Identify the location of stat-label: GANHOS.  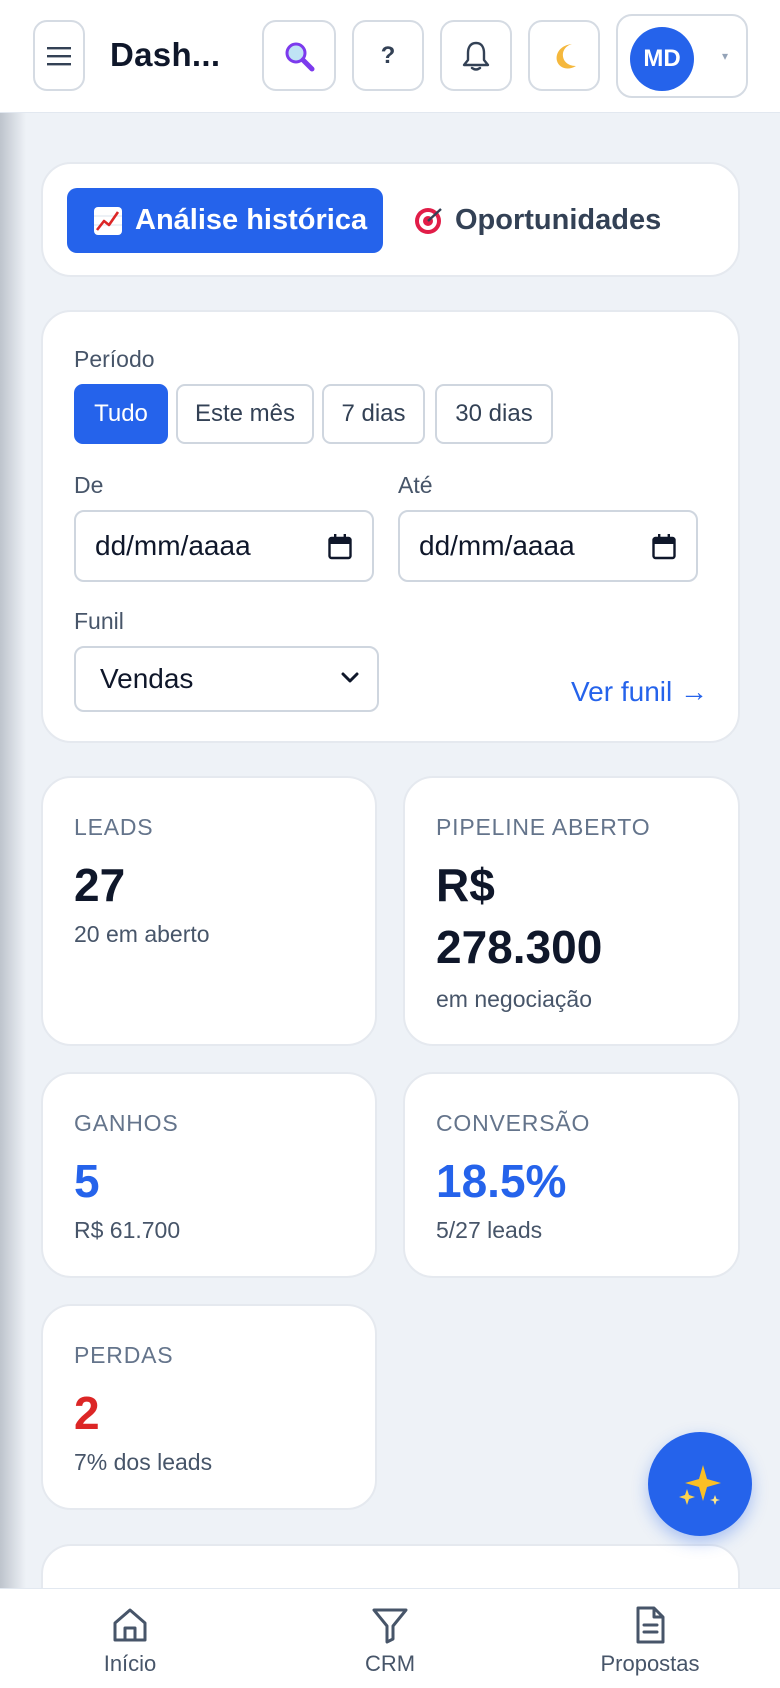
(126, 1123).